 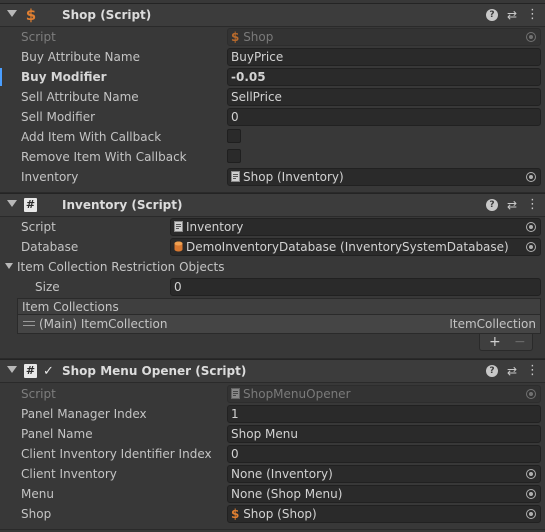 What do you see at coordinates (58, 117) in the screenshot?
I see `sell-modifier-label: Sell Modifier` at bounding box center [58, 117].